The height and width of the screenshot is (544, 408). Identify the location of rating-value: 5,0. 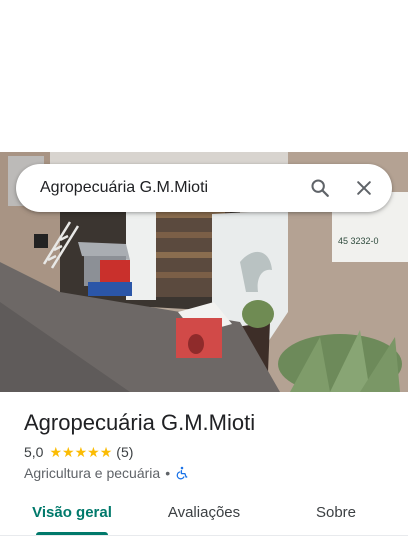
(34, 452).